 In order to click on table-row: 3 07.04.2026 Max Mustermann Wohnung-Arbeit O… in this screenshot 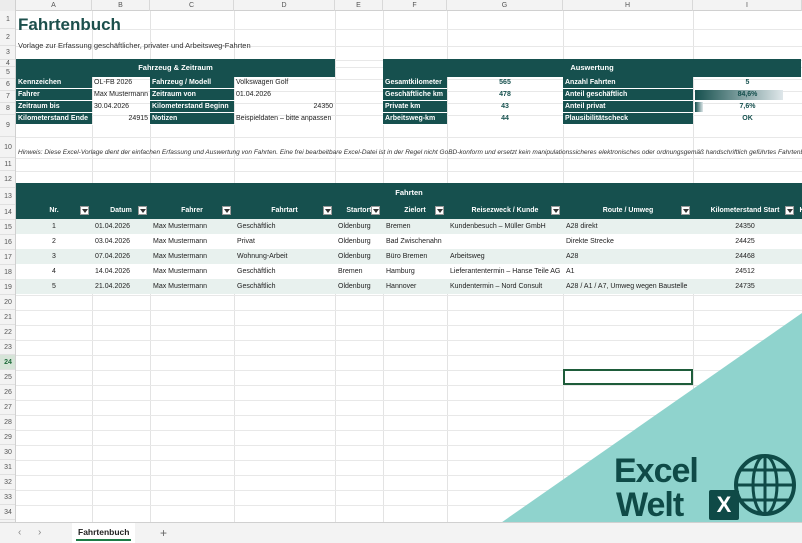, I will do `click(409, 256)`.